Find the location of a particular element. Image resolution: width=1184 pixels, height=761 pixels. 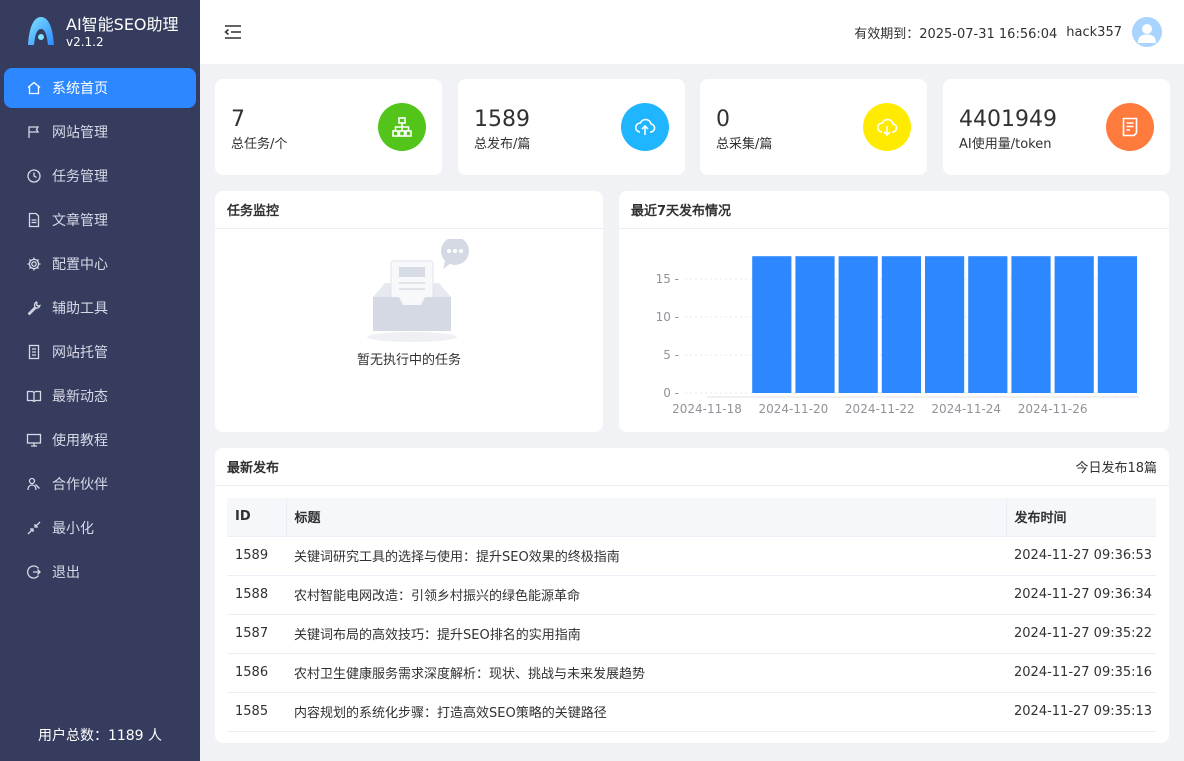

panel-header: 任务监控 is located at coordinates (409, 210).